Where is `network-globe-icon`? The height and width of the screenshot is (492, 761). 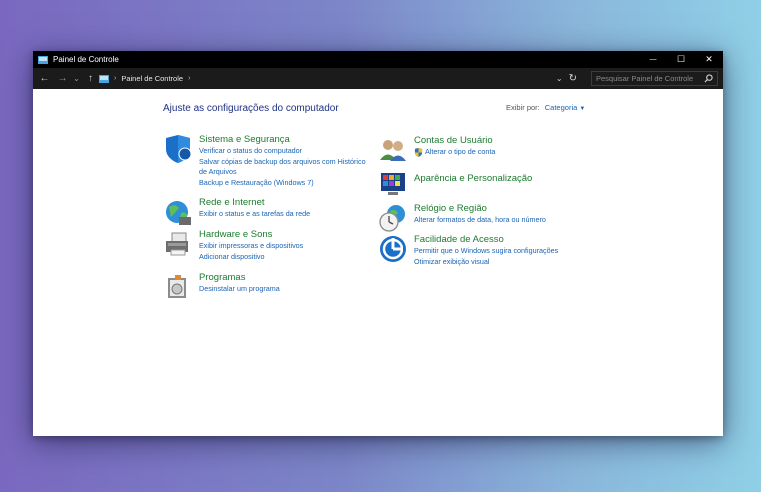 network-globe-icon is located at coordinates (178, 212).